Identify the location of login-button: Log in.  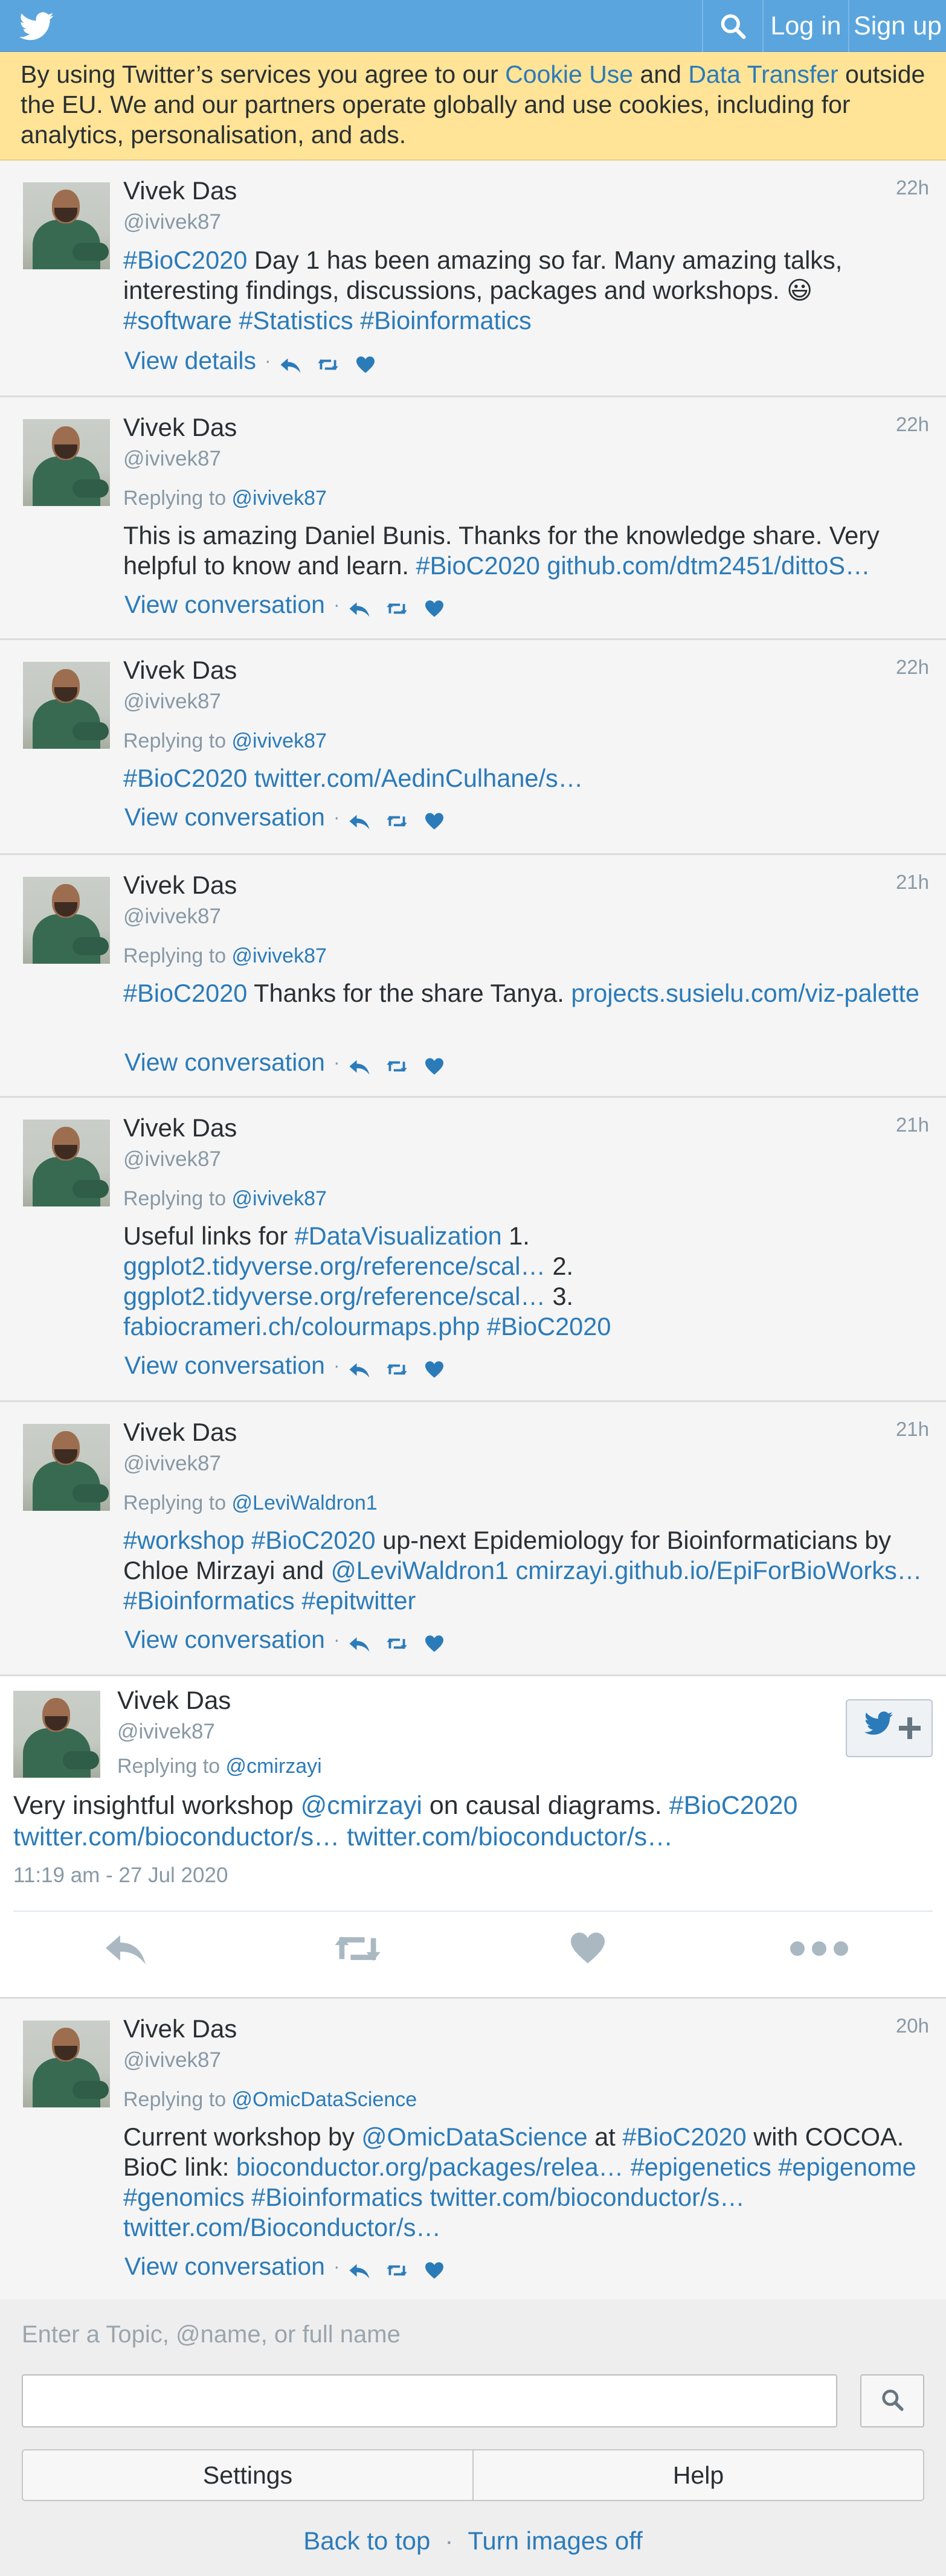
(805, 26).